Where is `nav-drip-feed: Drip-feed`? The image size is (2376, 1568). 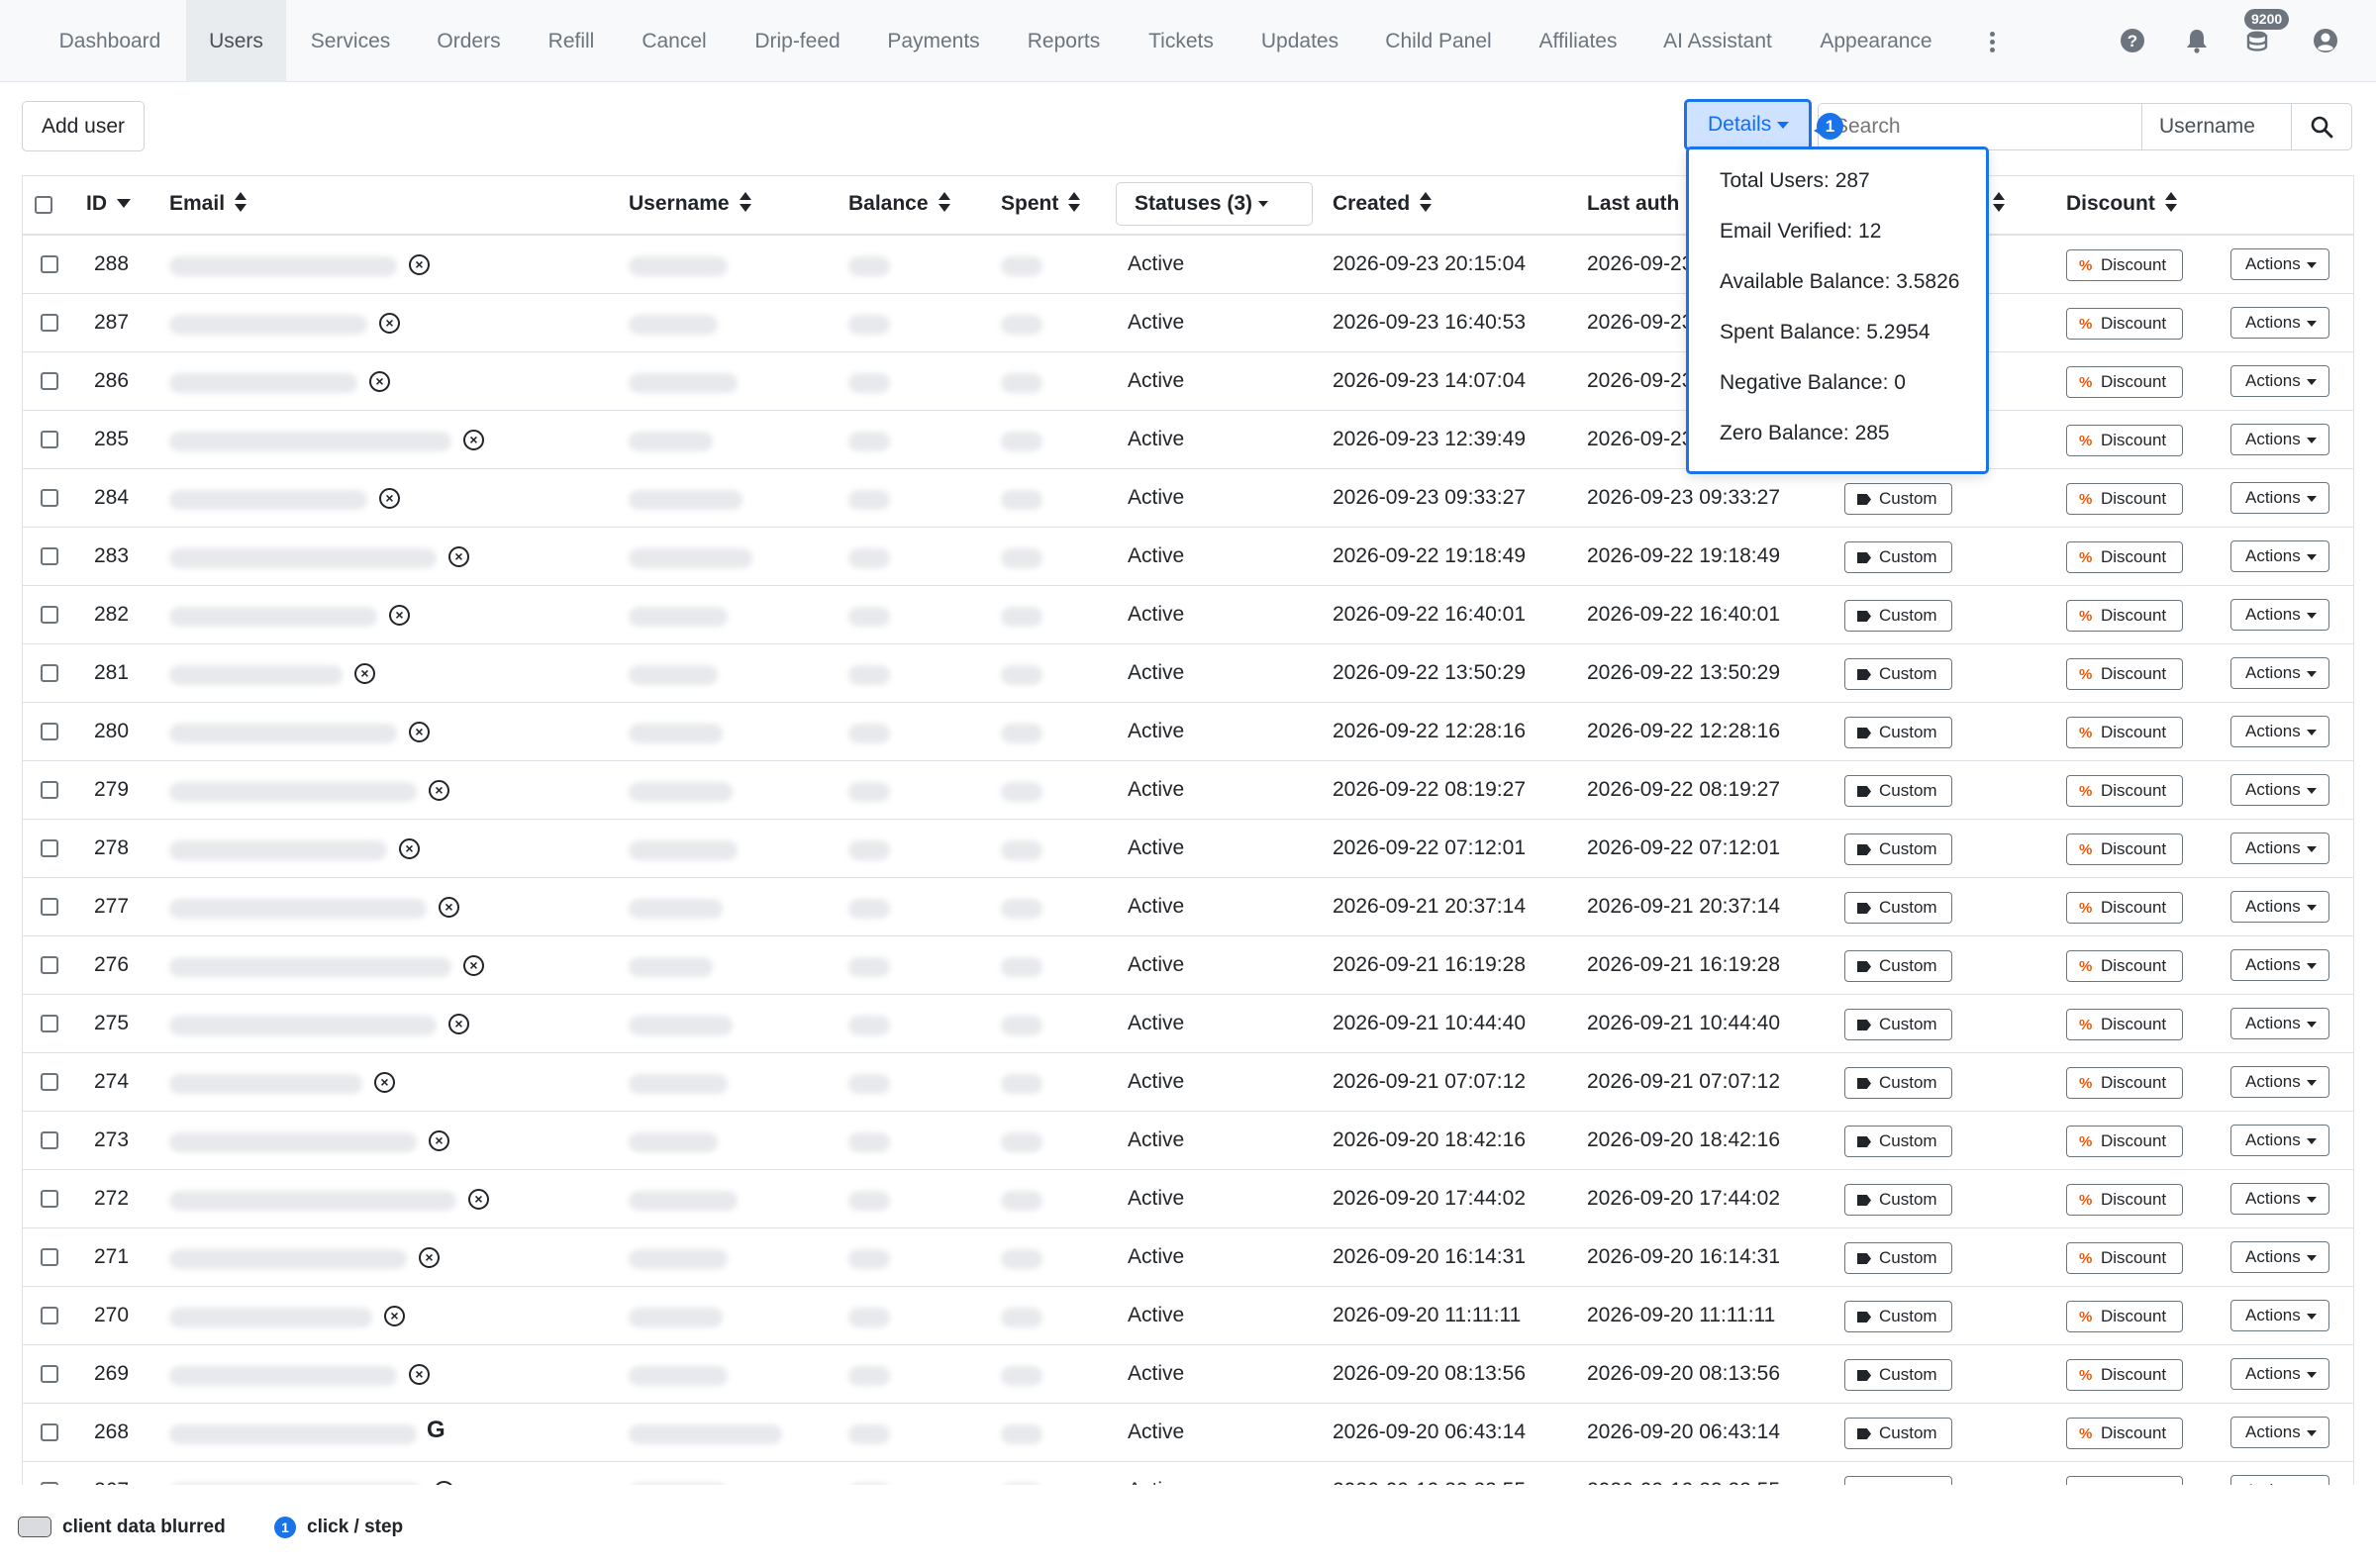
nav-drip-feed: Drip-feed is located at coordinates (798, 41).